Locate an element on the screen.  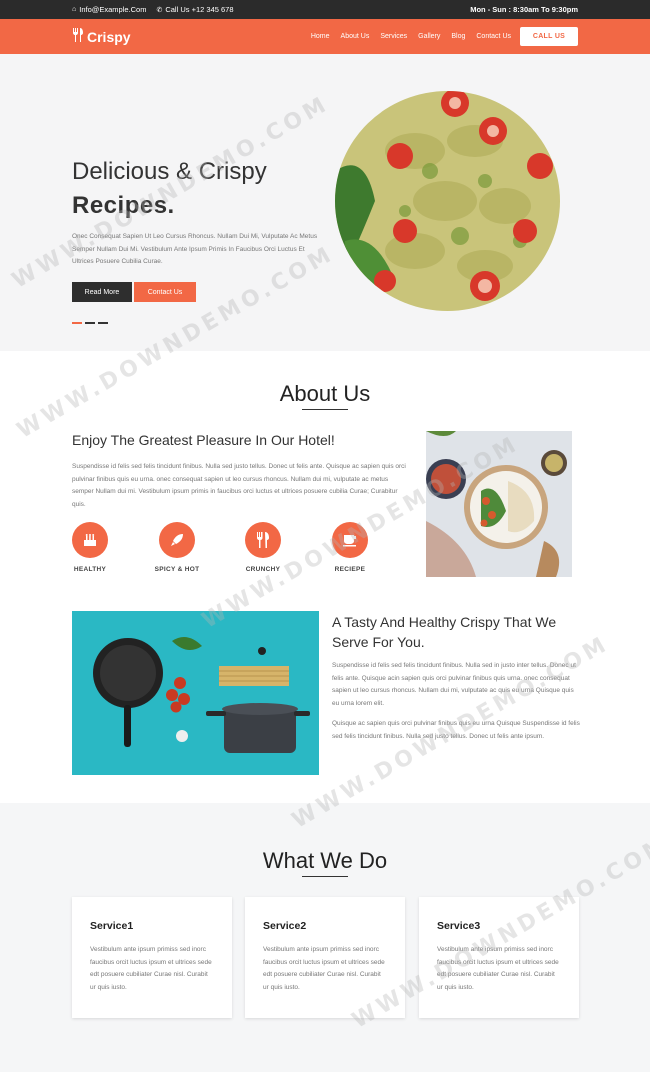
food-plate-image is located at coordinates (499, 504).